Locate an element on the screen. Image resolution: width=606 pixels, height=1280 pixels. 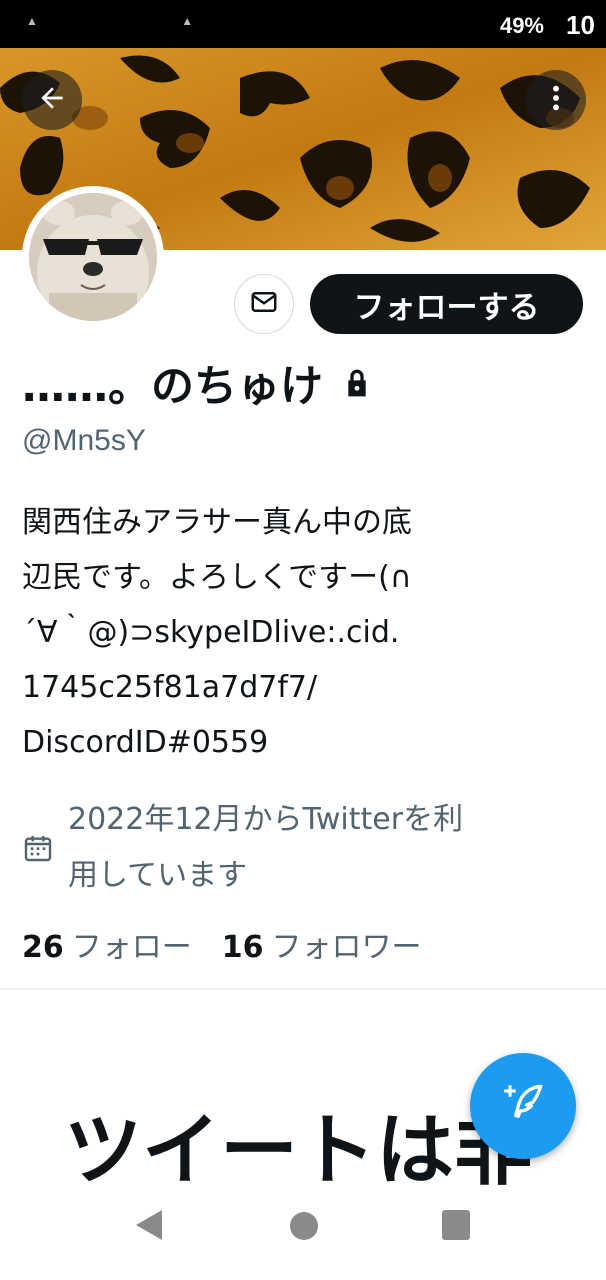
more-options-button is located at coordinates (556, 100).